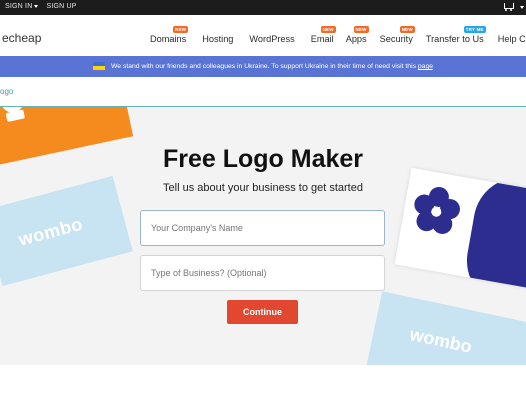 This screenshot has width=526, height=394. What do you see at coordinates (61, 6) in the screenshot?
I see `sign-up-link: SIGN UP` at bounding box center [61, 6].